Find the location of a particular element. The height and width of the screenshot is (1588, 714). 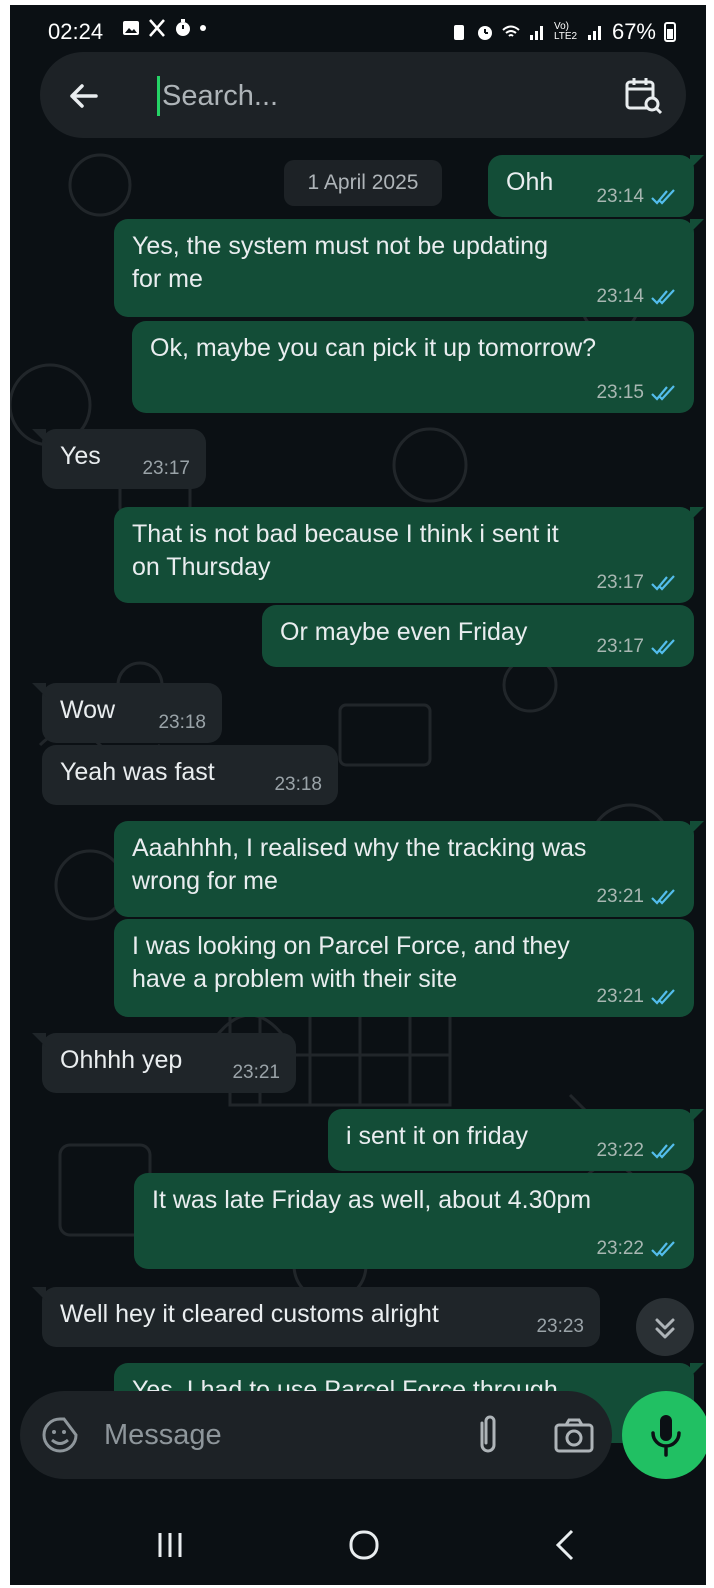

message-meta: 23:23 is located at coordinates (560, 1327).